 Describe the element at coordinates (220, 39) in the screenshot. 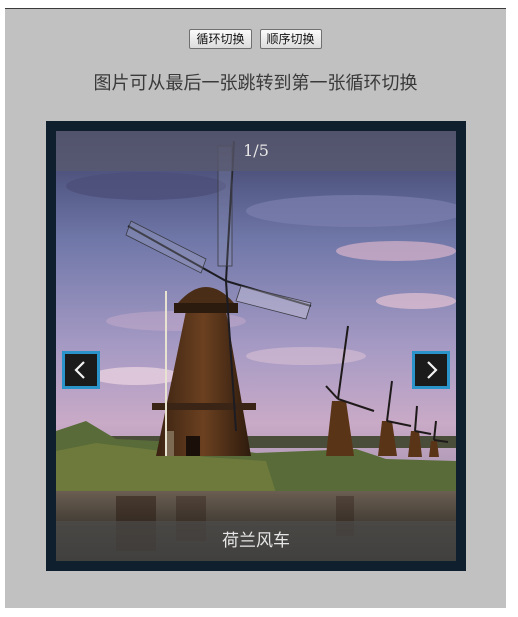

I see `loop-switch-button: 循环切换` at that location.